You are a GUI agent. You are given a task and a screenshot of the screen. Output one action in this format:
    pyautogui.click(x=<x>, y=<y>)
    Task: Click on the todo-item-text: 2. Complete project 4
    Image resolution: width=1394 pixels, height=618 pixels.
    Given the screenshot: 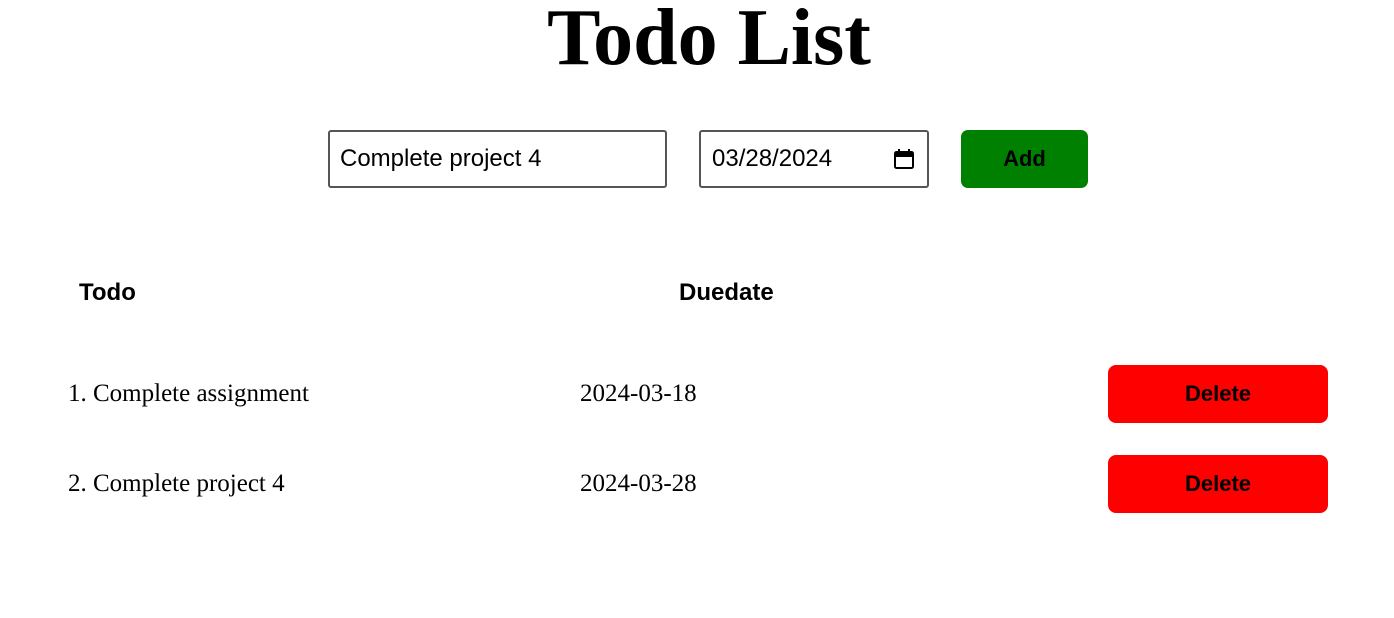 What is the action you would take?
    pyautogui.click(x=176, y=484)
    